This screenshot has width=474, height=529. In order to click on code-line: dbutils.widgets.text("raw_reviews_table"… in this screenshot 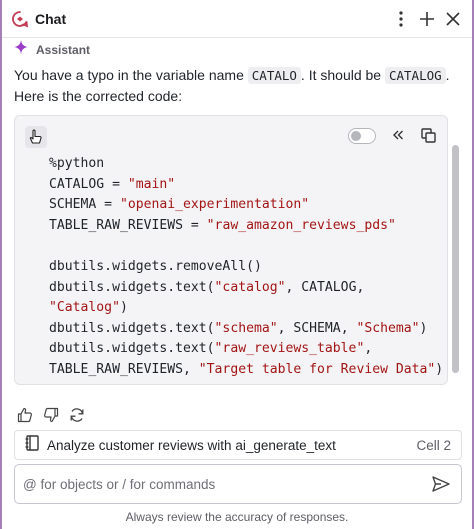, I will do `click(210, 348)`.